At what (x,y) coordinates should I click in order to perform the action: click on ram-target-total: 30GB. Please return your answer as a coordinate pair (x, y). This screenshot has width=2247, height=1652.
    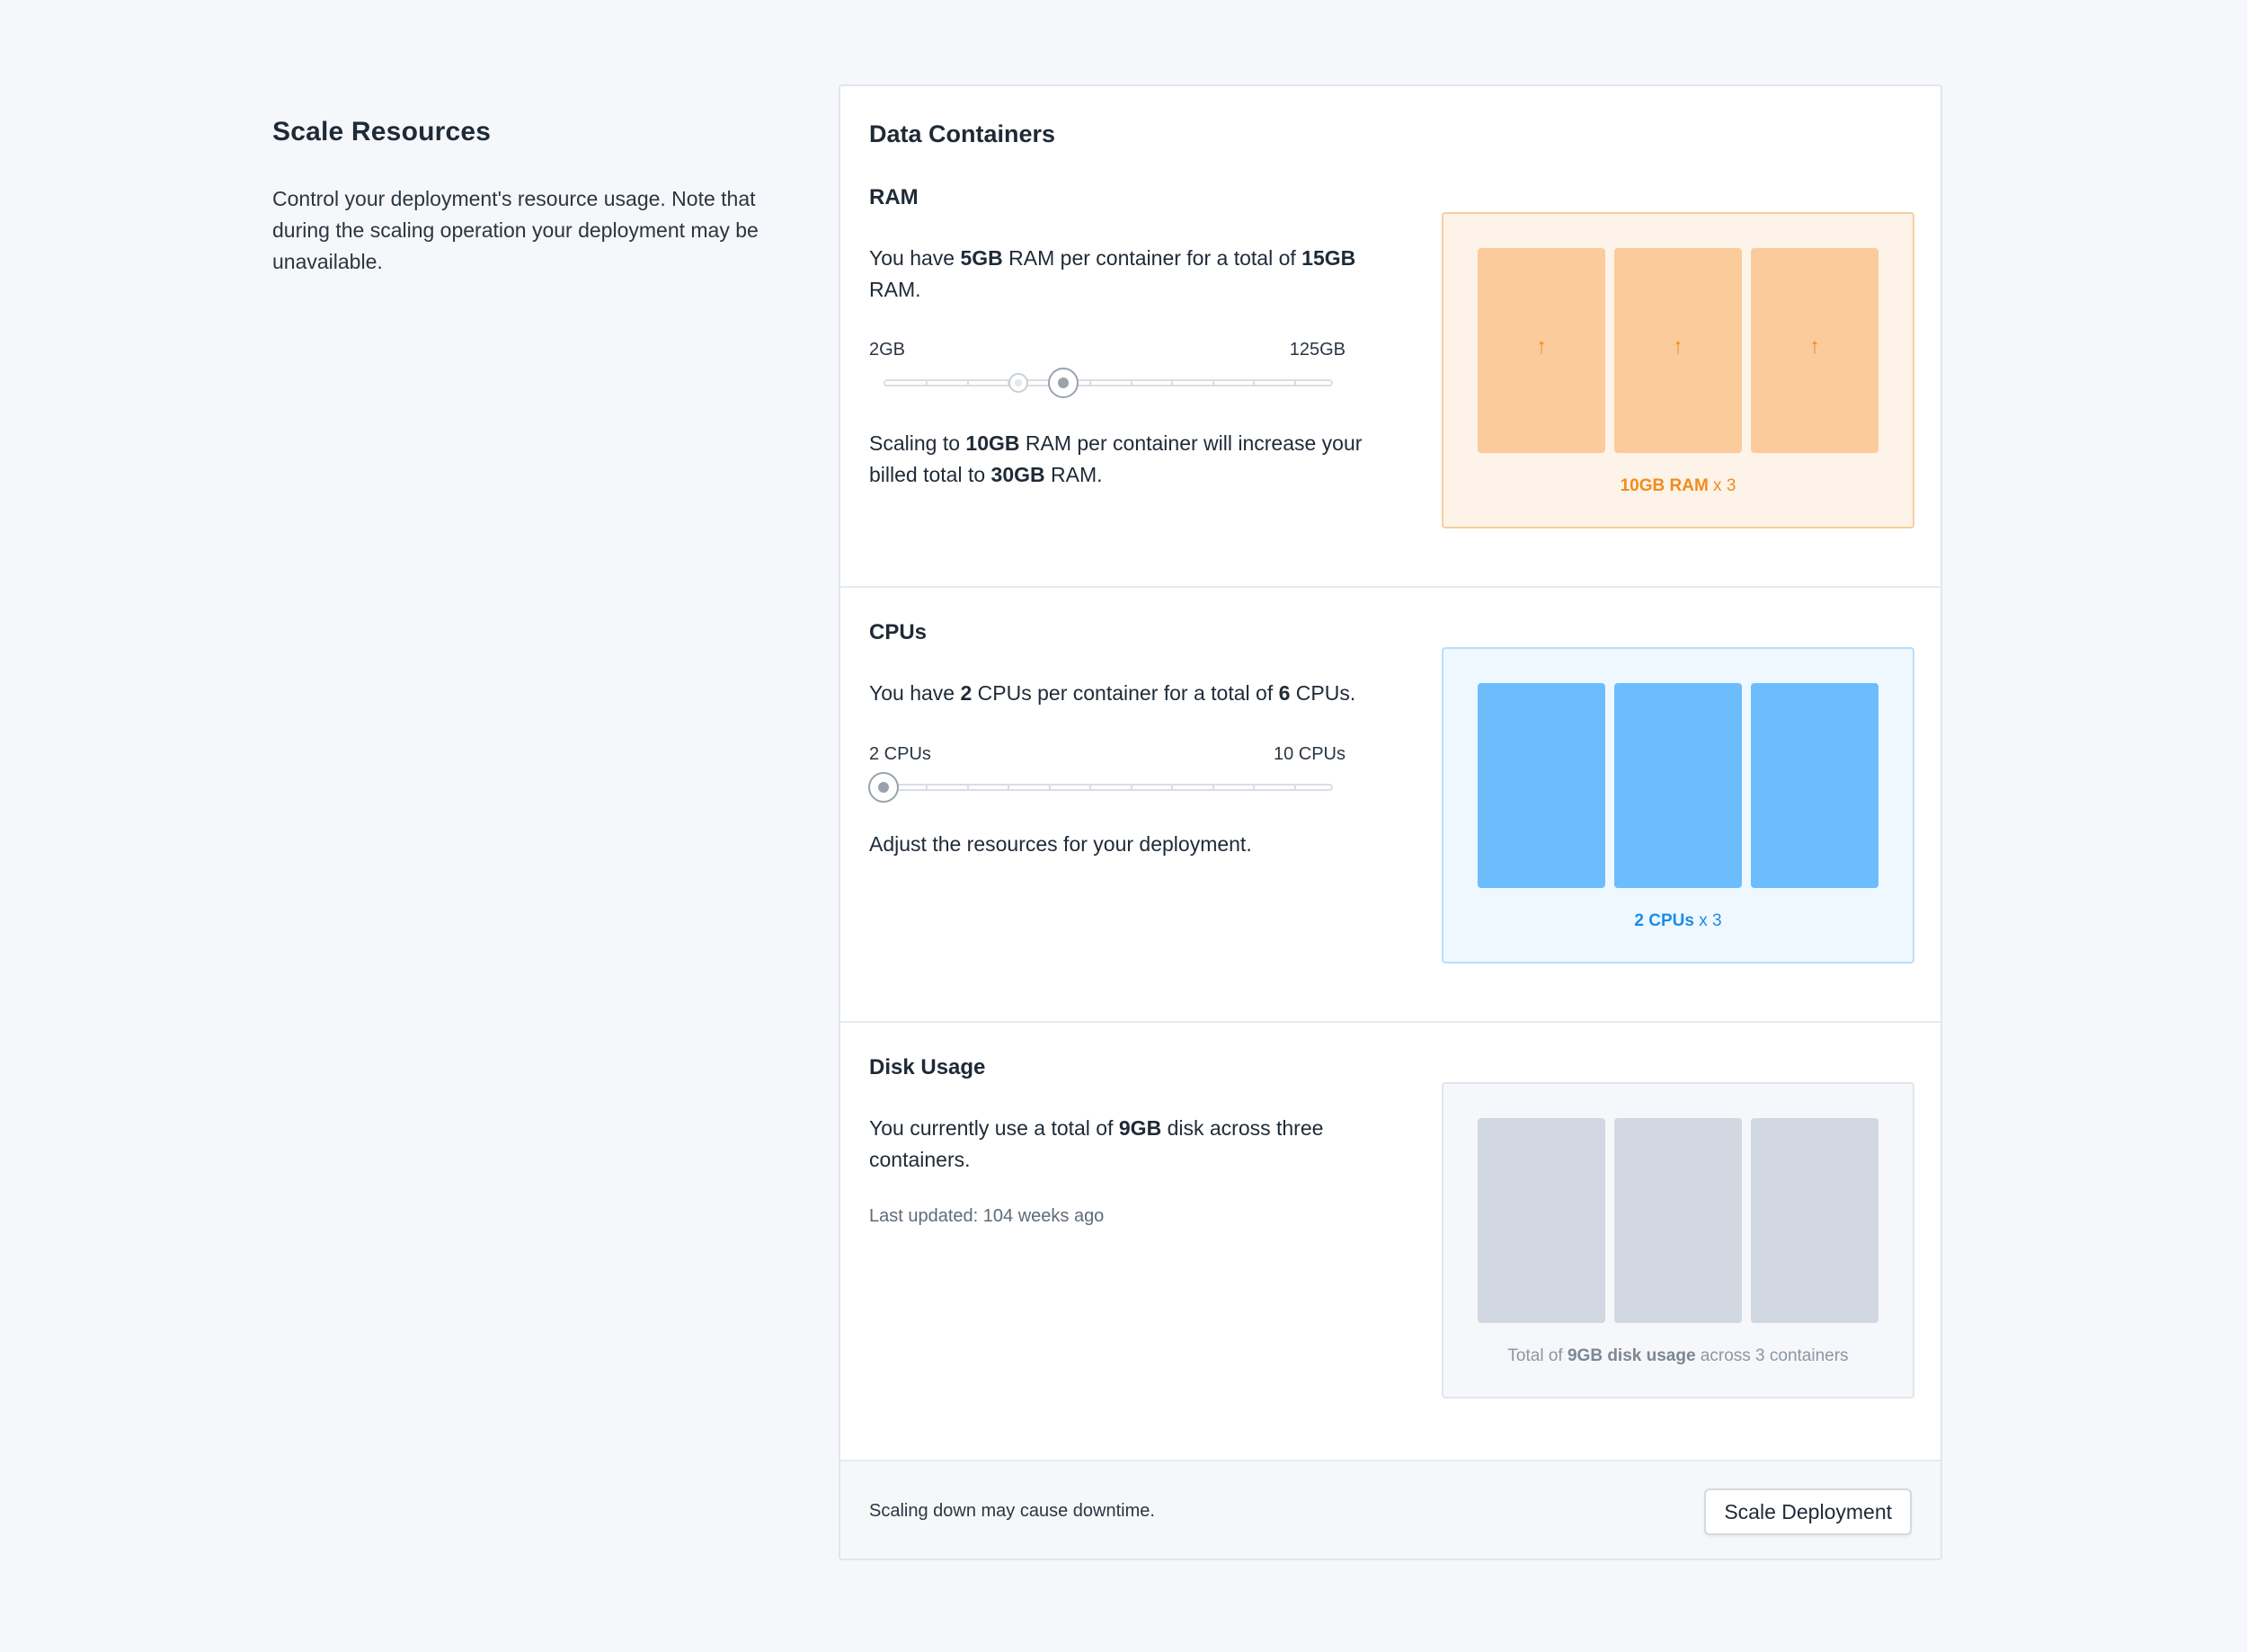
    Looking at the image, I should click on (1017, 474).